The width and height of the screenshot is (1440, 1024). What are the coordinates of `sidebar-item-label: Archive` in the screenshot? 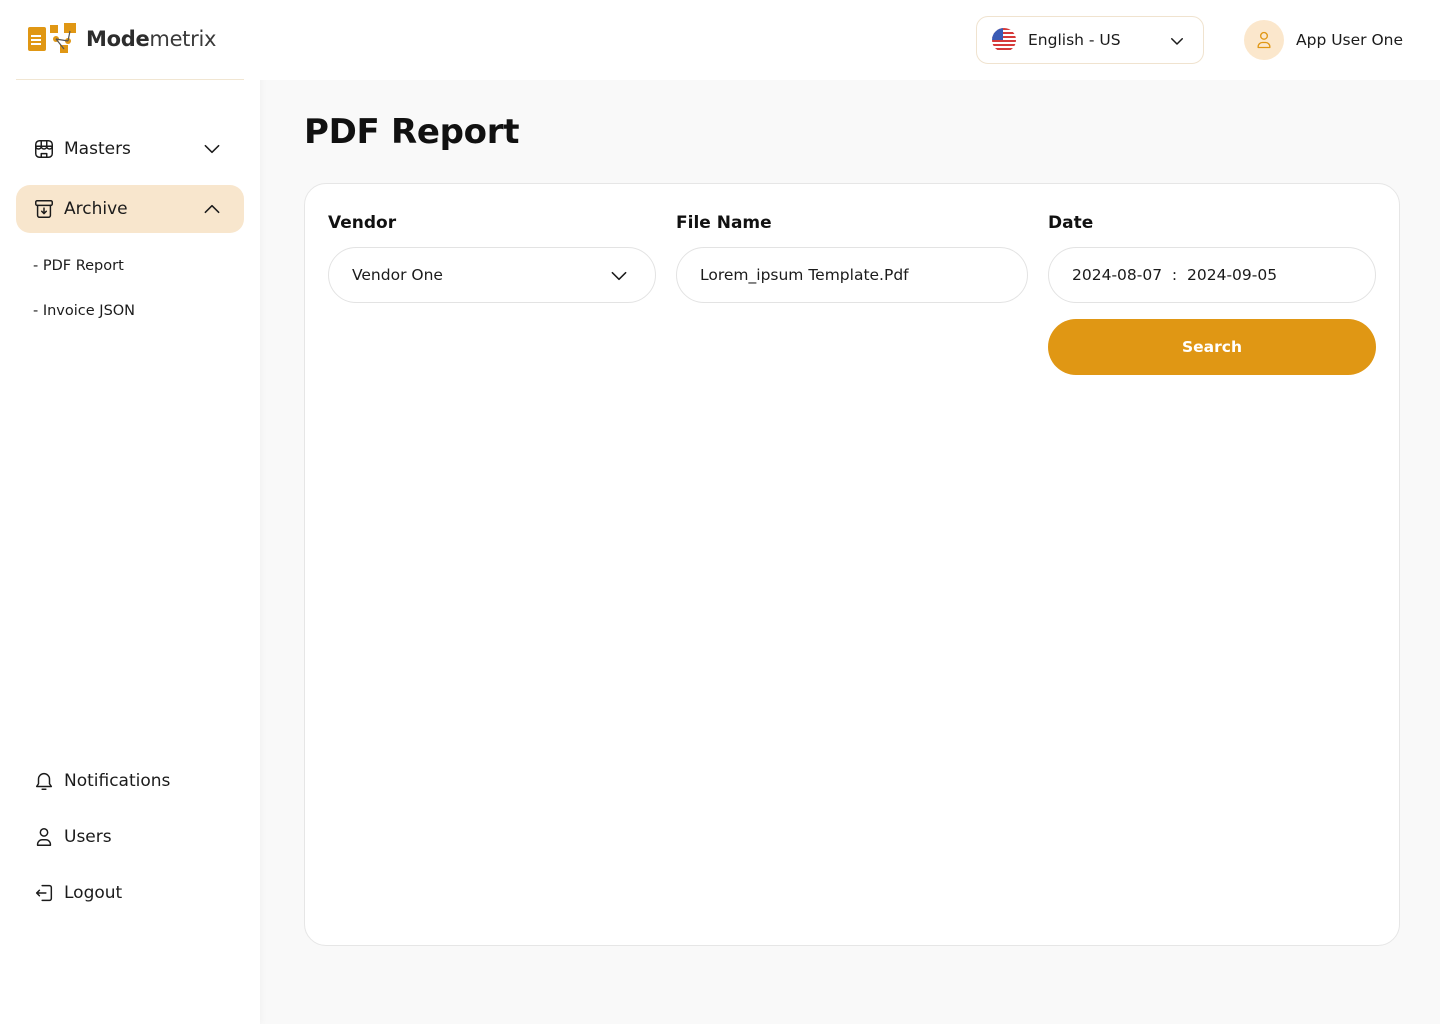 It's located at (96, 209).